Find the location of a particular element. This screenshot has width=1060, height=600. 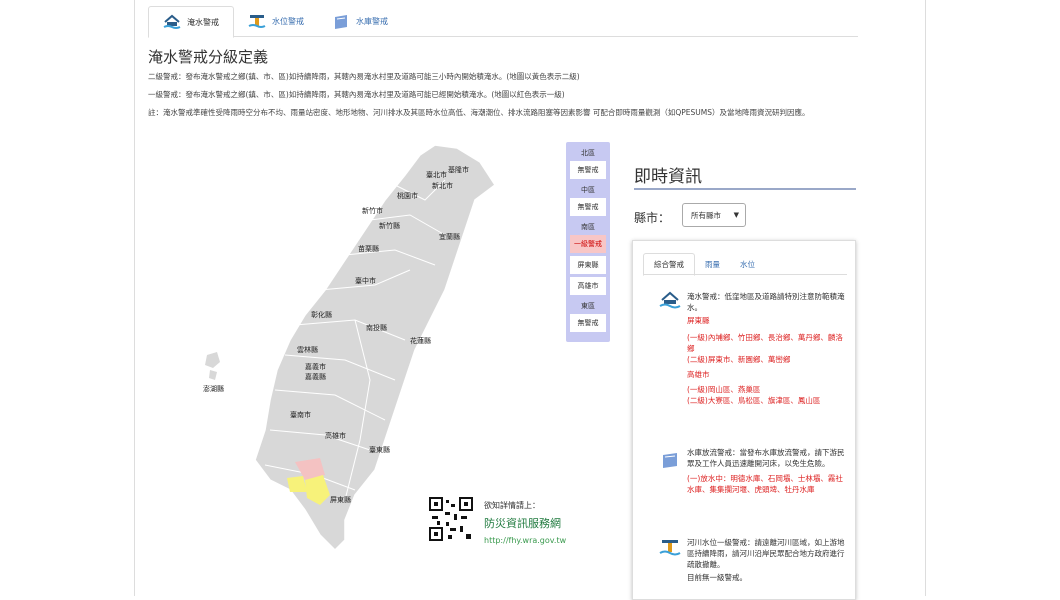

county-select: 所有縣市 ▼ is located at coordinates (714, 215).